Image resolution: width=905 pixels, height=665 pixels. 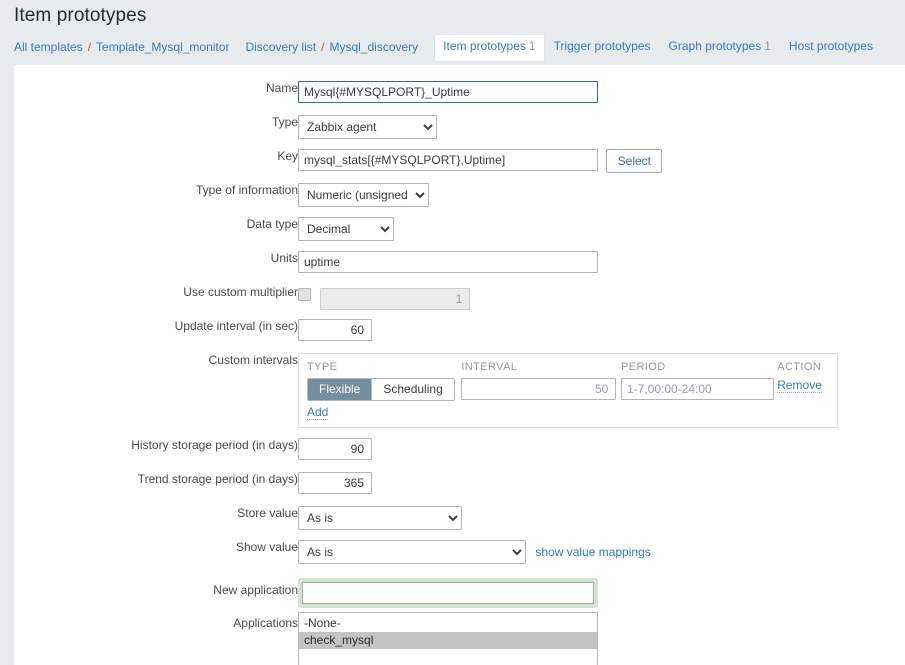 I want to click on interval-type-cell: Flexible Scheduling, so click(x=384, y=389).